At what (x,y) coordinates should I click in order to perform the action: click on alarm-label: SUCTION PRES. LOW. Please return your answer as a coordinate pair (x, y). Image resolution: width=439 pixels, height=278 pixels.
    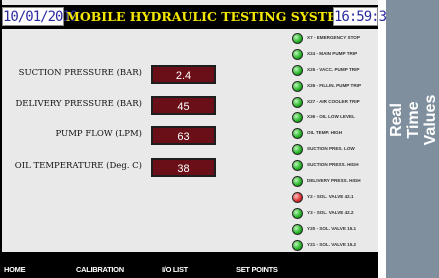
    Looking at the image, I should click on (331, 149).